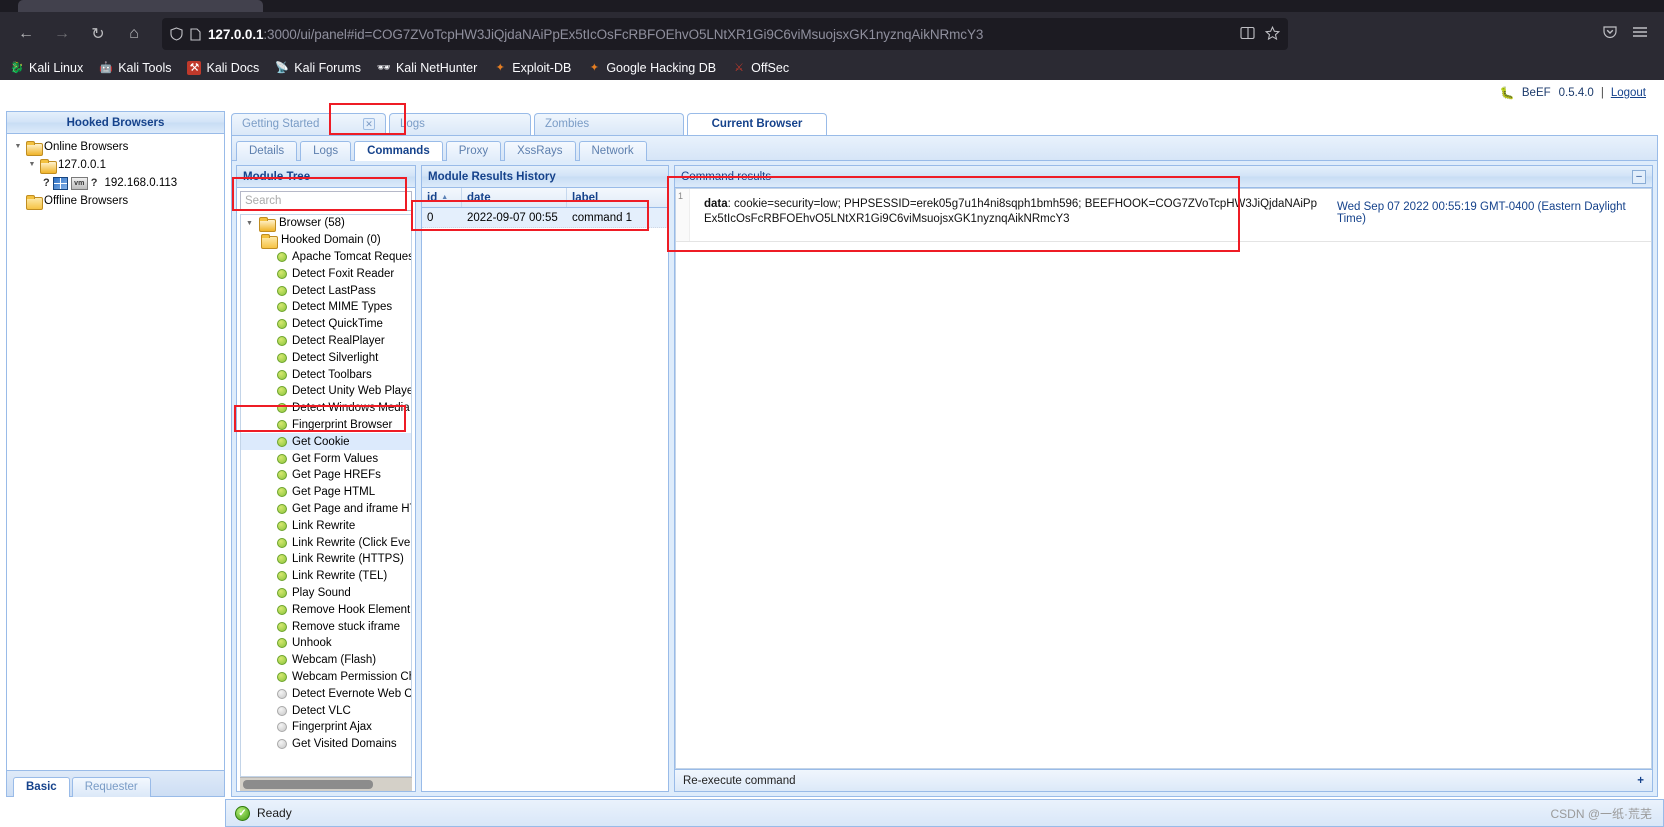 Image resolution: width=1664 pixels, height=827 pixels. Describe the element at coordinates (326, 290) in the screenshot. I see `module-tree-item: Detect LastPass` at that location.